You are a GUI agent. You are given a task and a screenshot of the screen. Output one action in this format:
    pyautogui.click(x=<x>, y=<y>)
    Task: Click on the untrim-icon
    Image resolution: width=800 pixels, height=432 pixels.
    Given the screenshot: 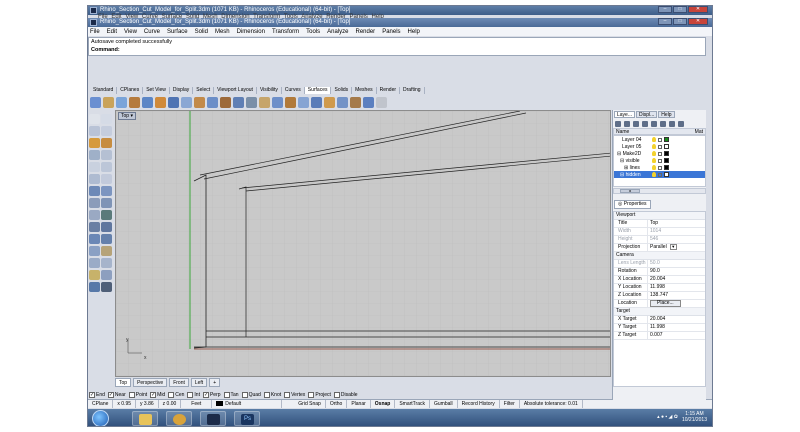 What is the action you would take?
    pyautogui.click(x=342, y=102)
    